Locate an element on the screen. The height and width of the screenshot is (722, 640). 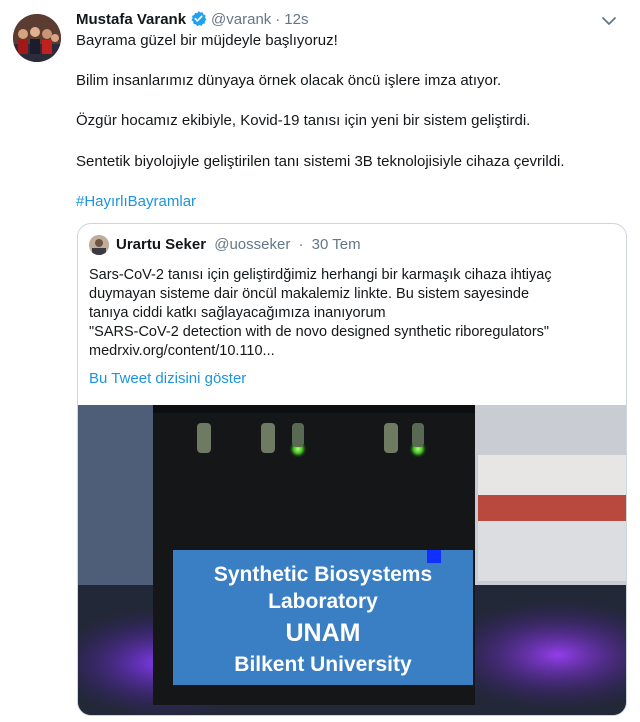
quoted-author-handle: @uosseker is located at coordinates (252, 244).